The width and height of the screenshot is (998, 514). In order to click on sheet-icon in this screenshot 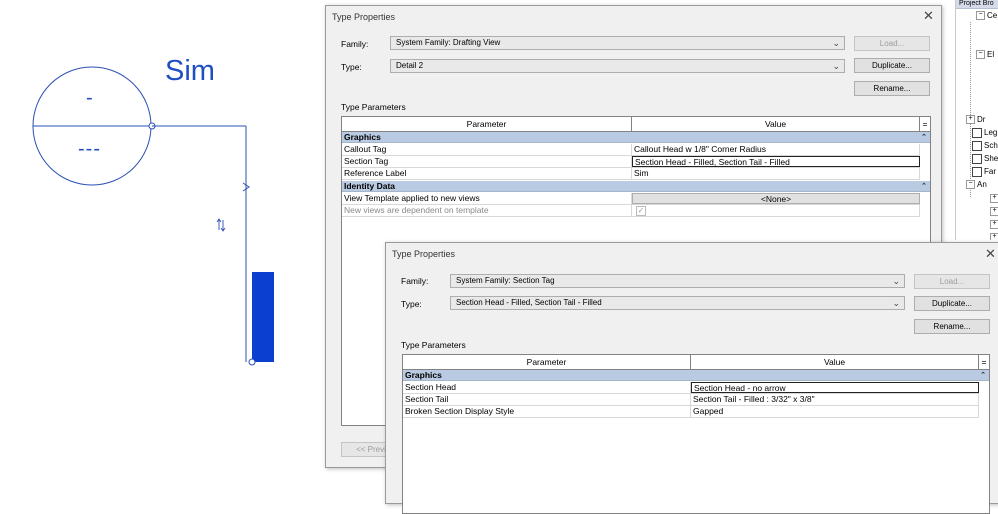, I will do `click(977, 159)`.